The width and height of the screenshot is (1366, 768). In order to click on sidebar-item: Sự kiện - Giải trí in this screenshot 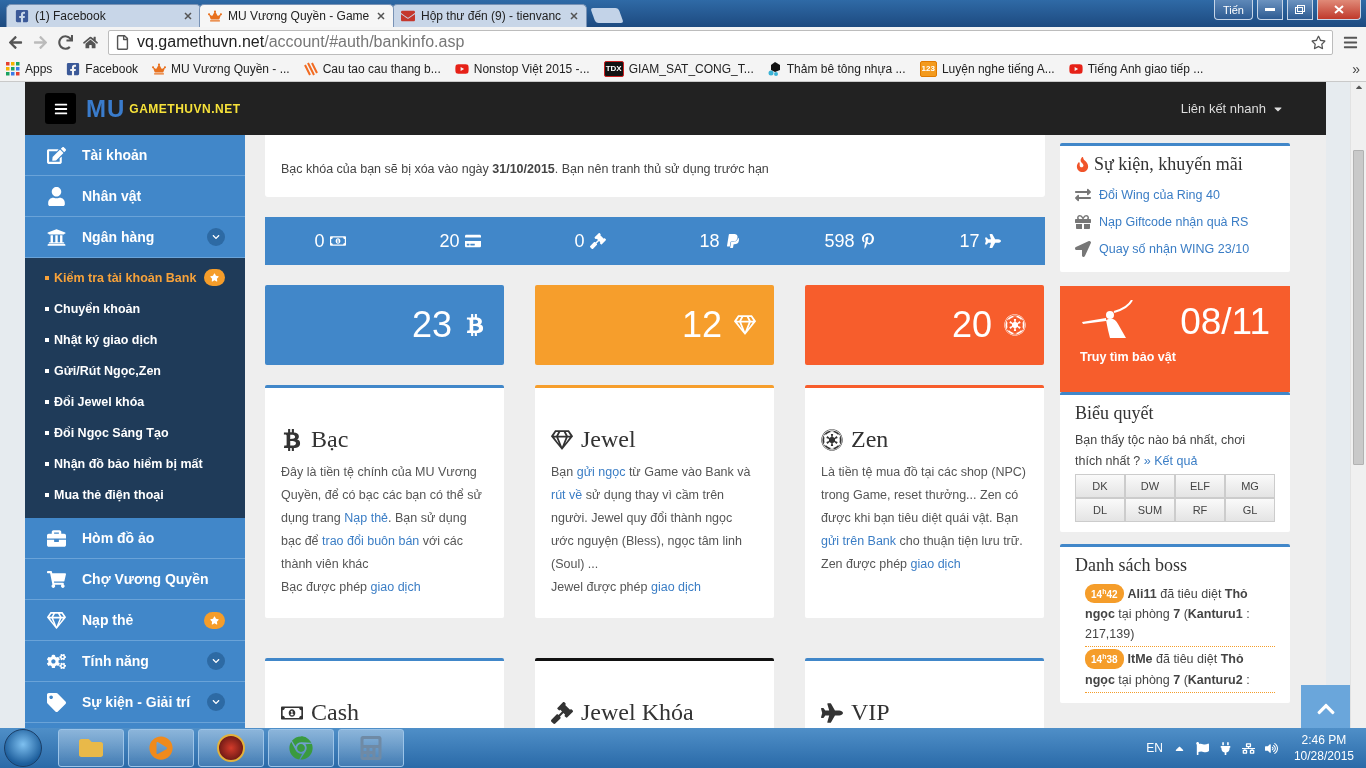, I will do `click(135, 702)`.